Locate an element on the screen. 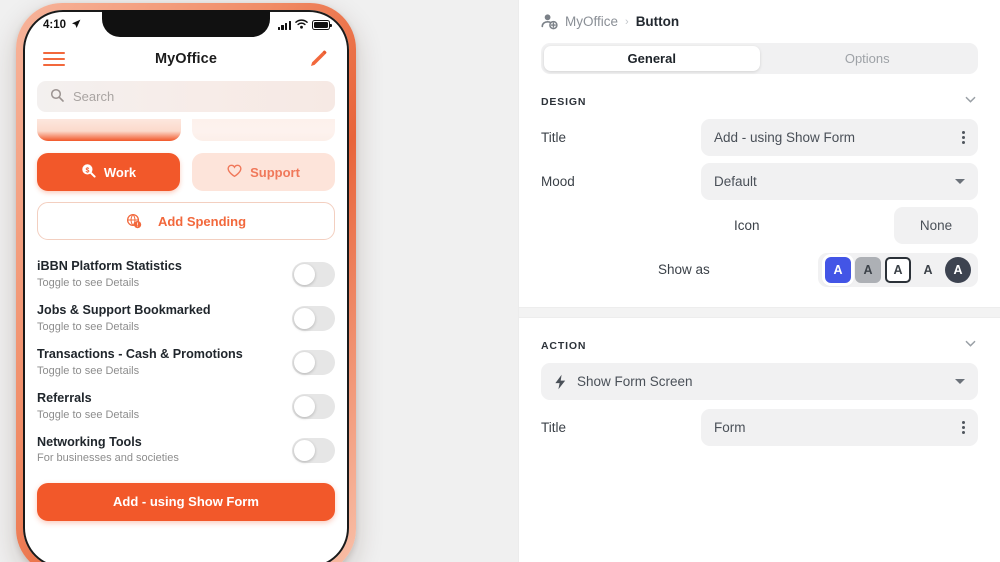 The image size is (1000, 562). add-spending-section: ! Add Spending is located at coordinates (186, 215).